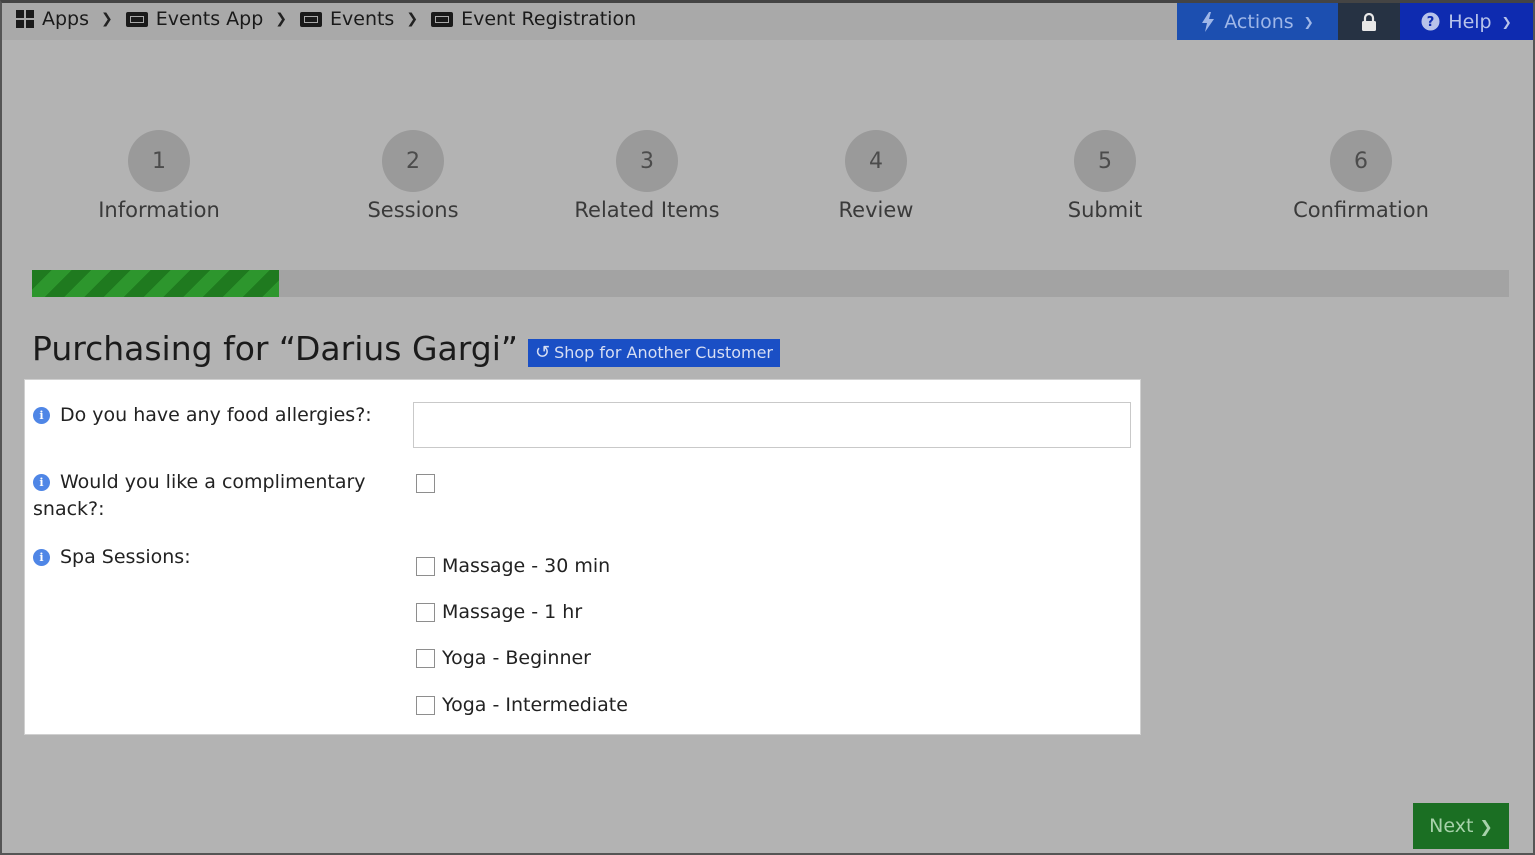 The height and width of the screenshot is (855, 1535). Describe the element at coordinates (876, 161) in the screenshot. I see `step-number: 4` at that location.